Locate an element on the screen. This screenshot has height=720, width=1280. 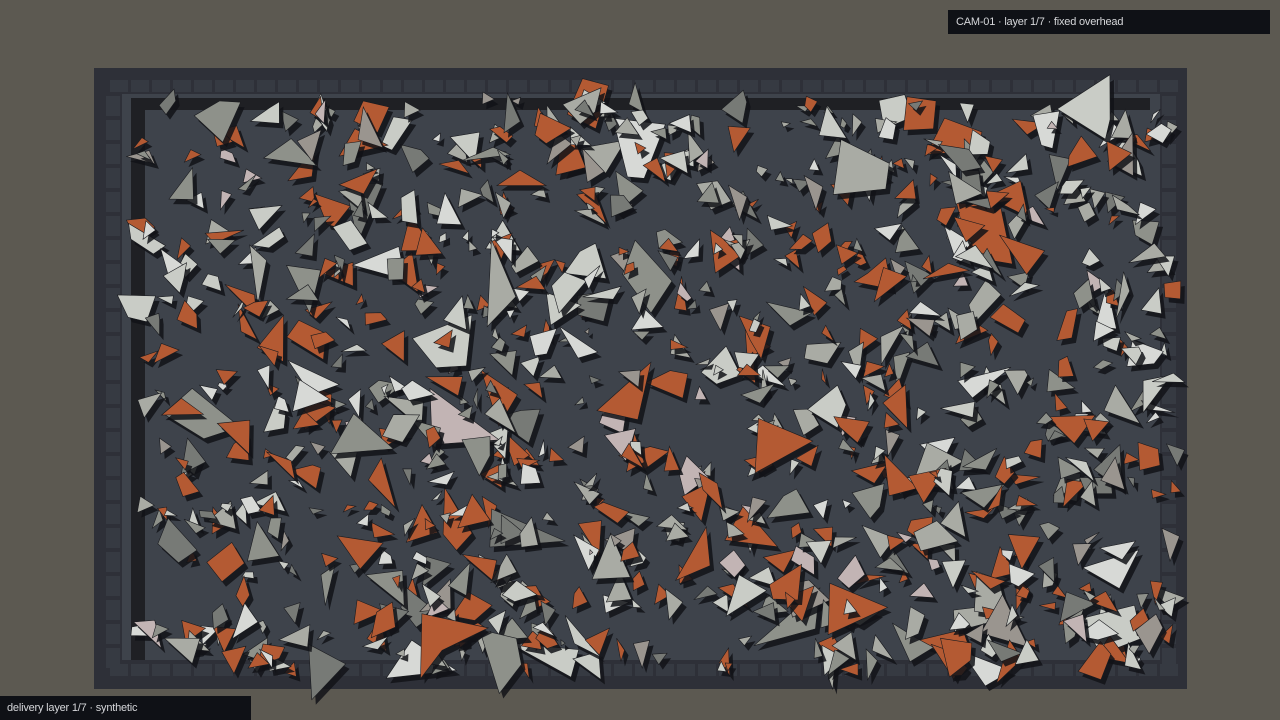
tray-left-rail is located at coordinates (138, 379).